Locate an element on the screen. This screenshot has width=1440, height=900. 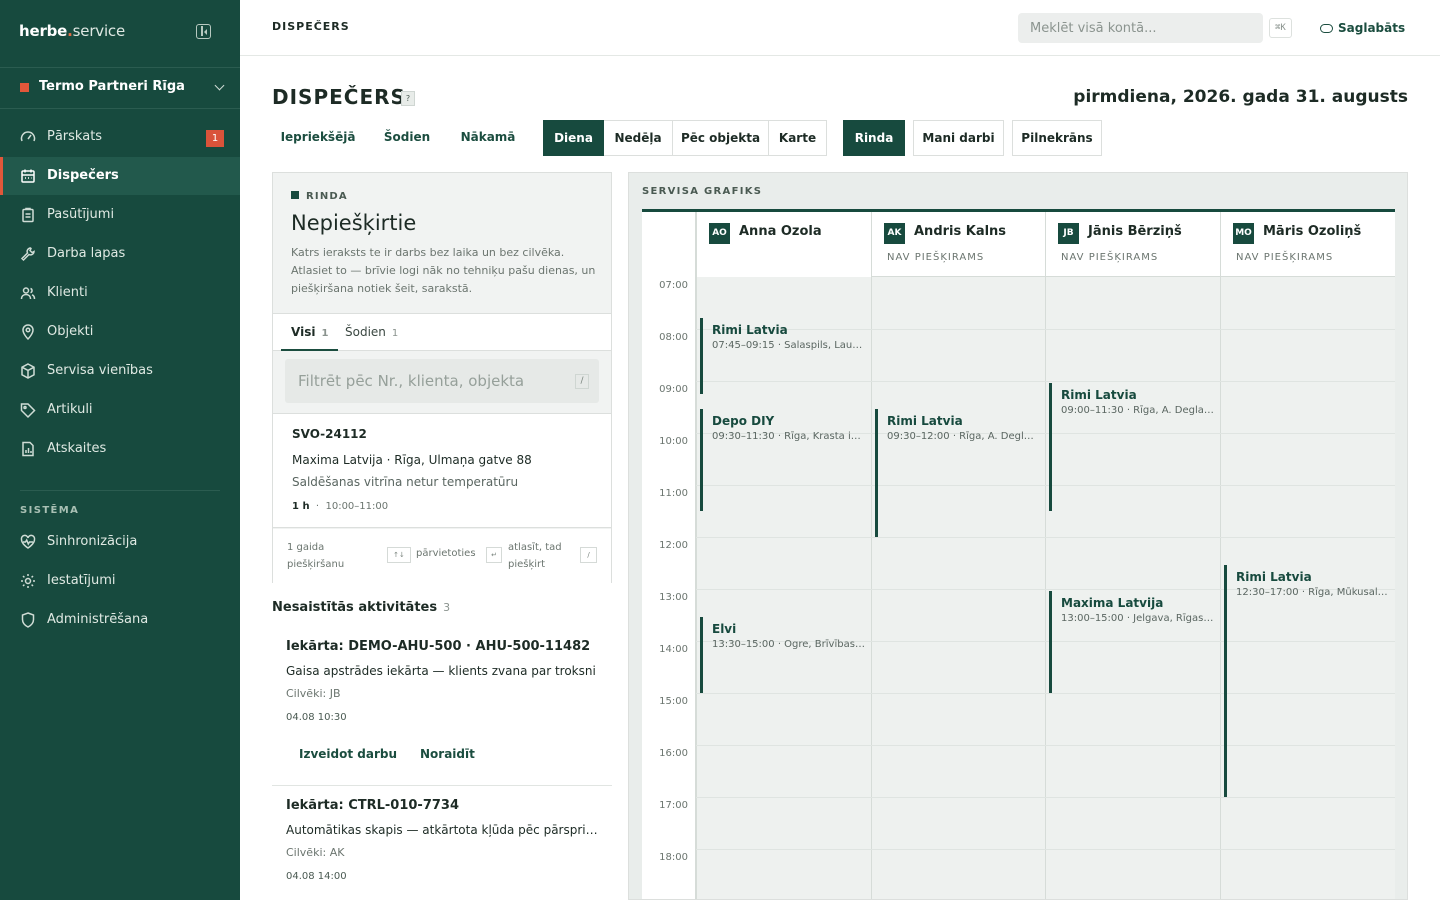
create-job-button: Izveidot darbu is located at coordinates (348, 754).